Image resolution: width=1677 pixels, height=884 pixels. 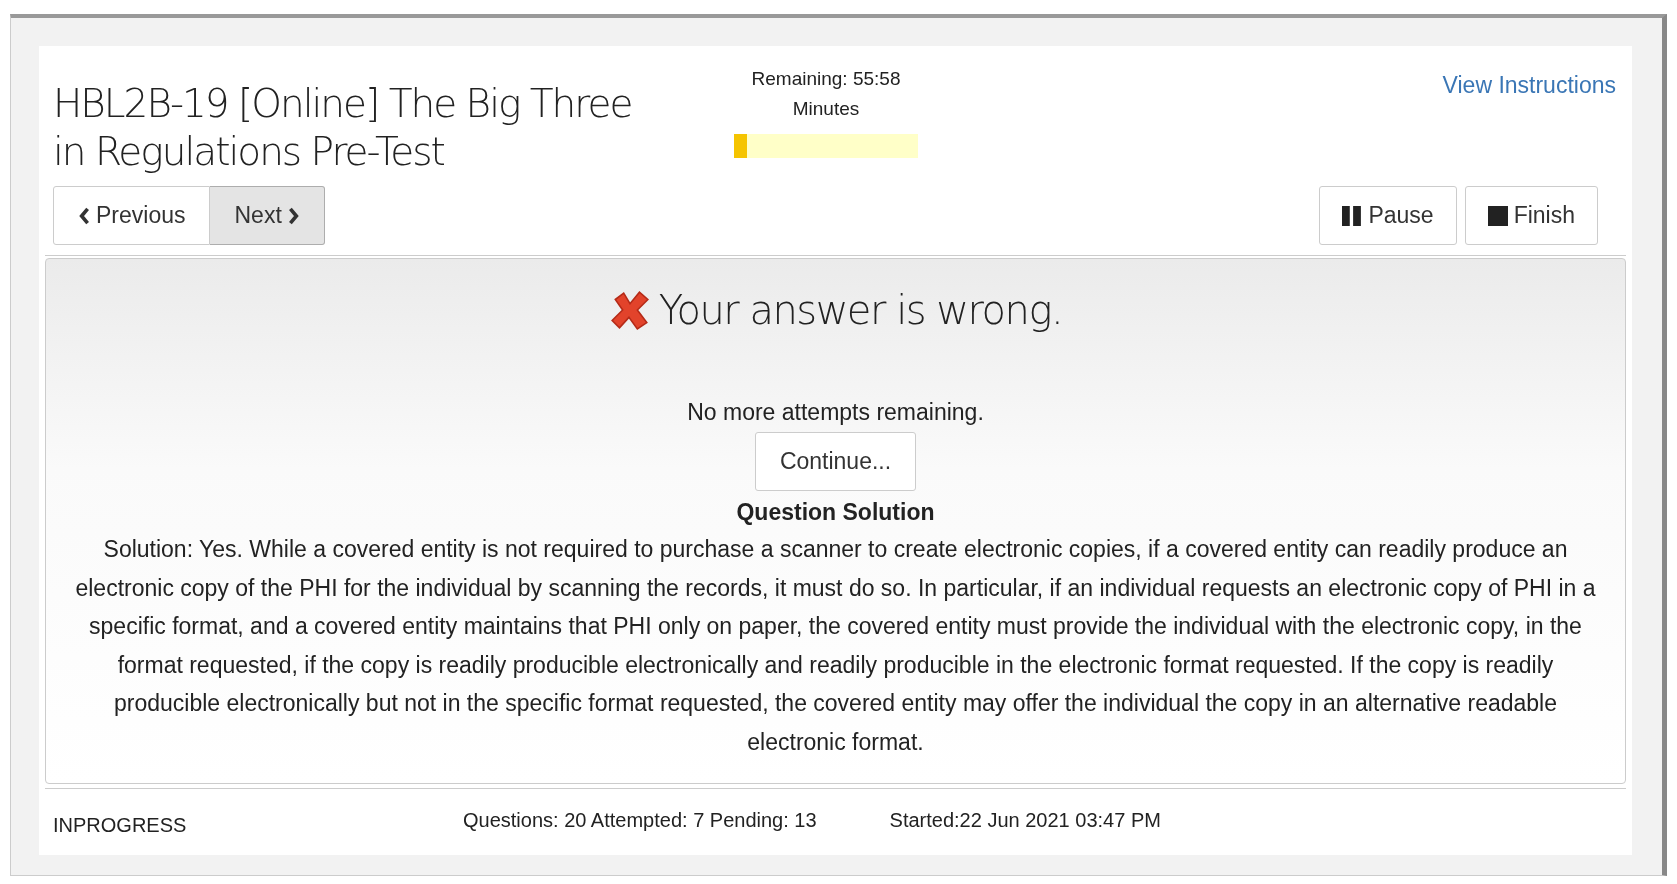 What do you see at coordinates (1497, 215) in the screenshot?
I see `stop-icon` at bounding box center [1497, 215].